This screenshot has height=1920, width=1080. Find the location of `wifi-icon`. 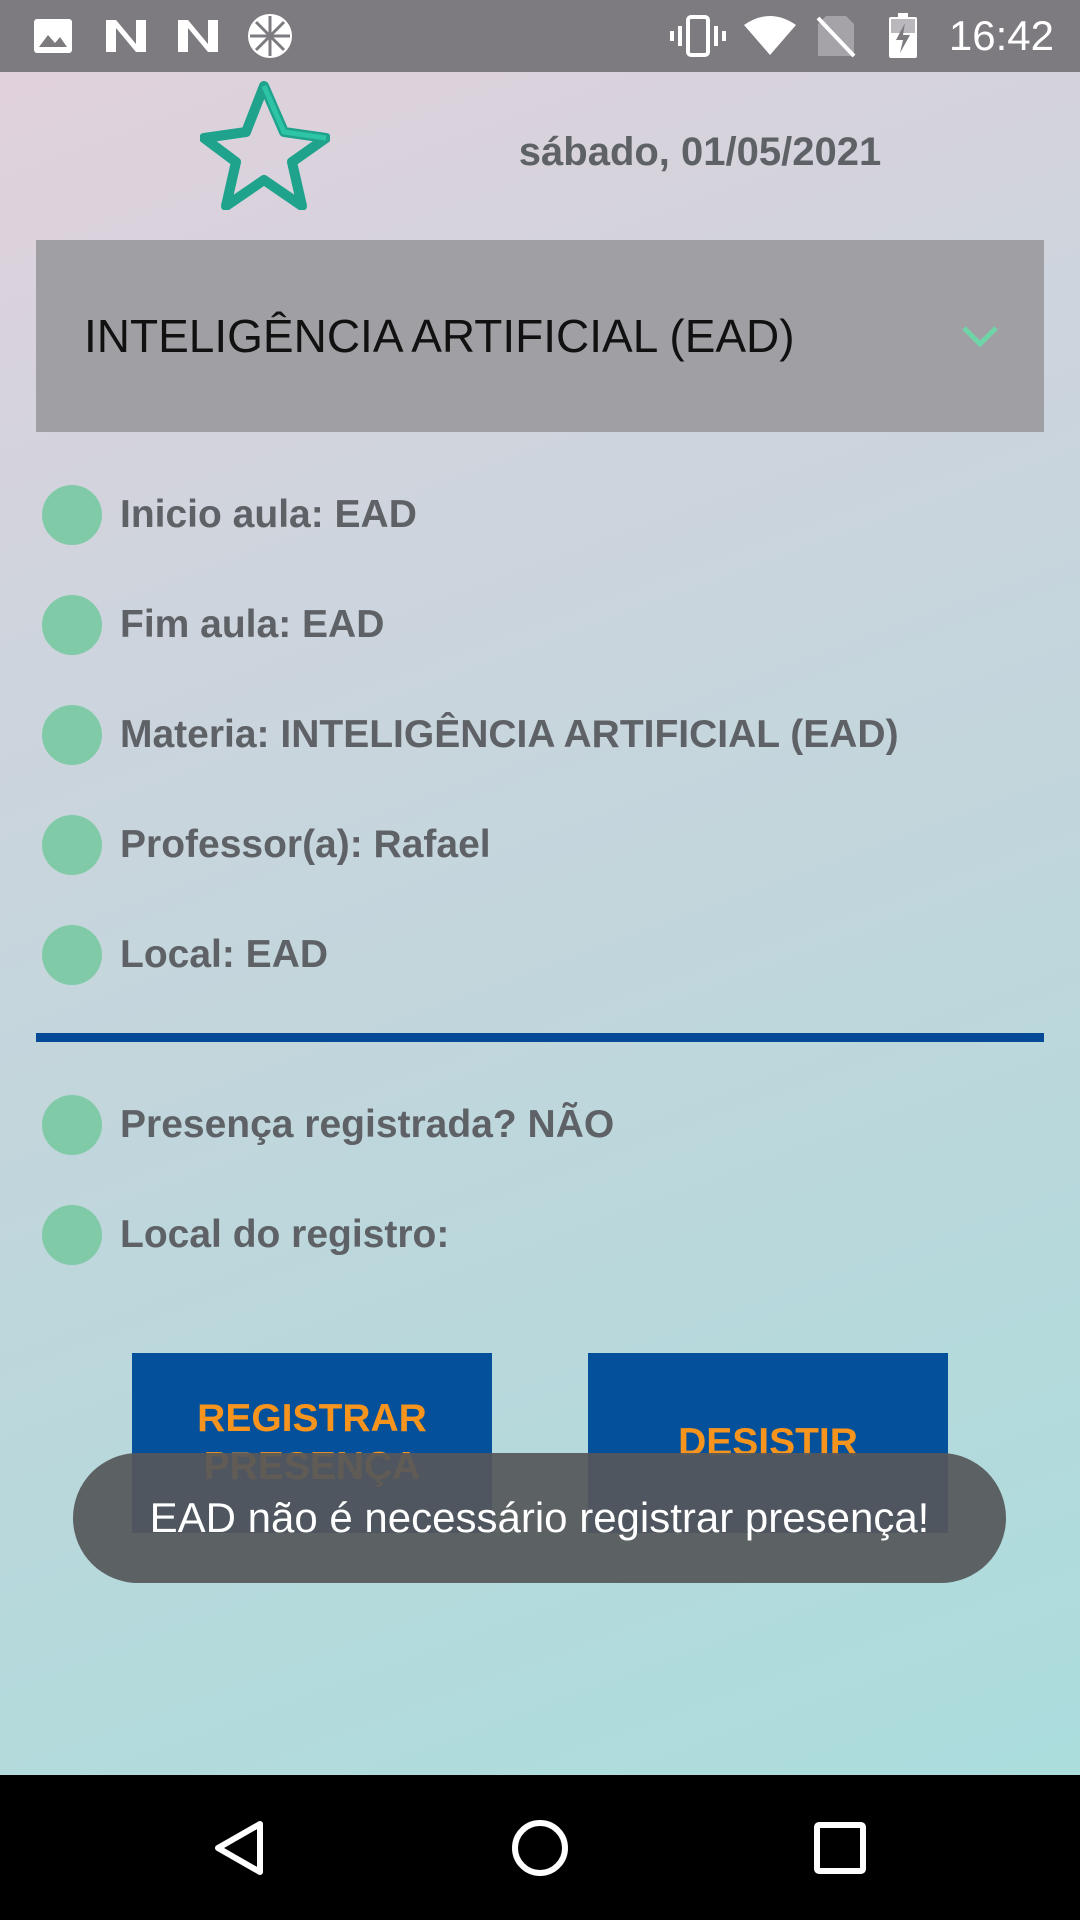

wifi-icon is located at coordinates (770, 36).